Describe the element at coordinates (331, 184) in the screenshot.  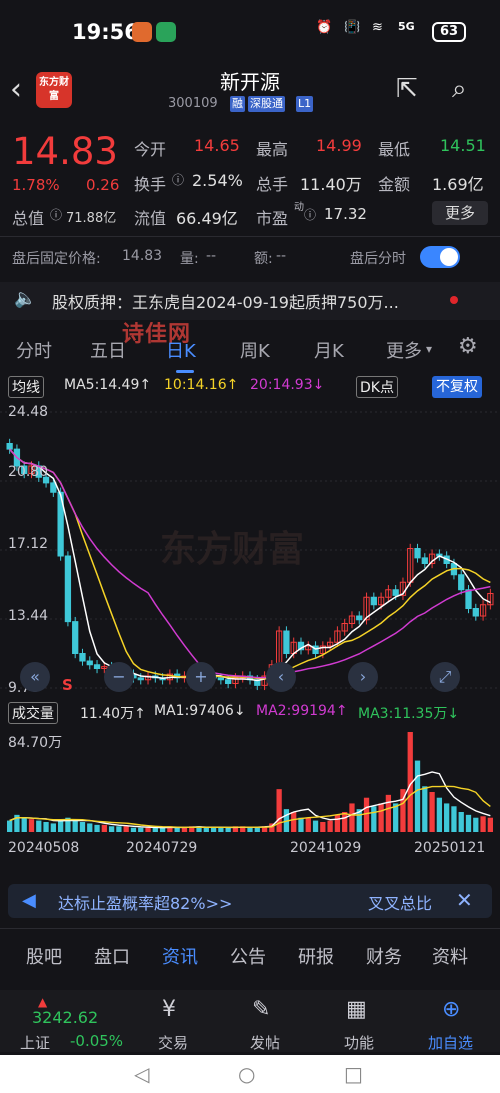
I see `volume-value: 11.40万` at that location.